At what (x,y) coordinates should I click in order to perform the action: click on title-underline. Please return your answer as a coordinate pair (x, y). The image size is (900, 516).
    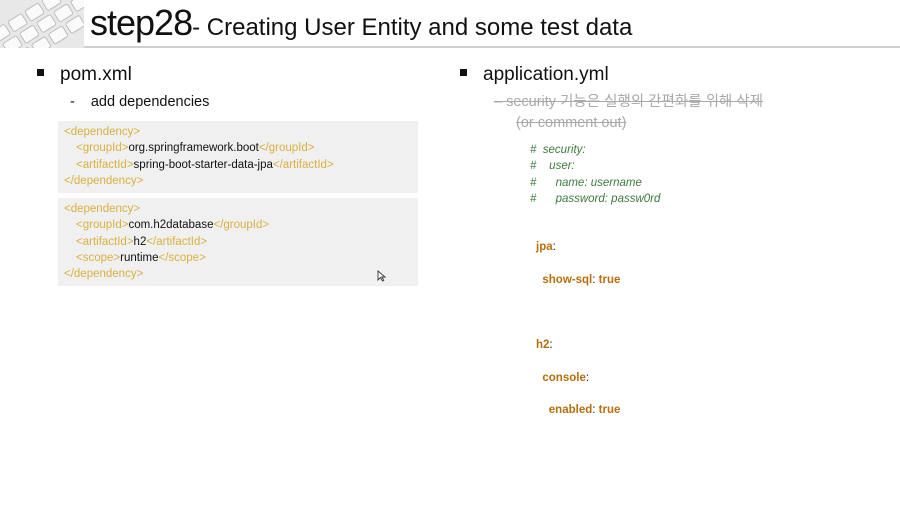
    Looking at the image, I should click on (492, 47).